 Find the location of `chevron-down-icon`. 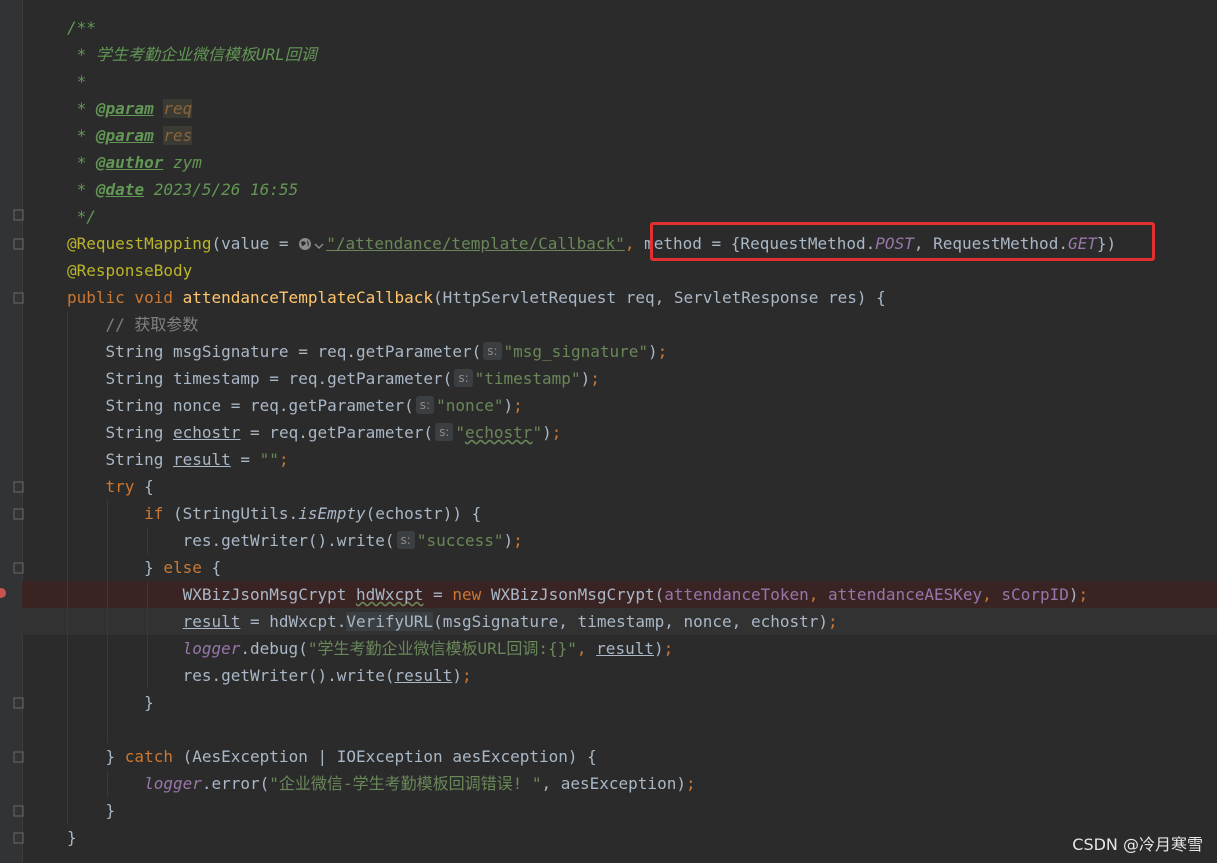

chevron-down-icon is located at coordinates (319, 245).